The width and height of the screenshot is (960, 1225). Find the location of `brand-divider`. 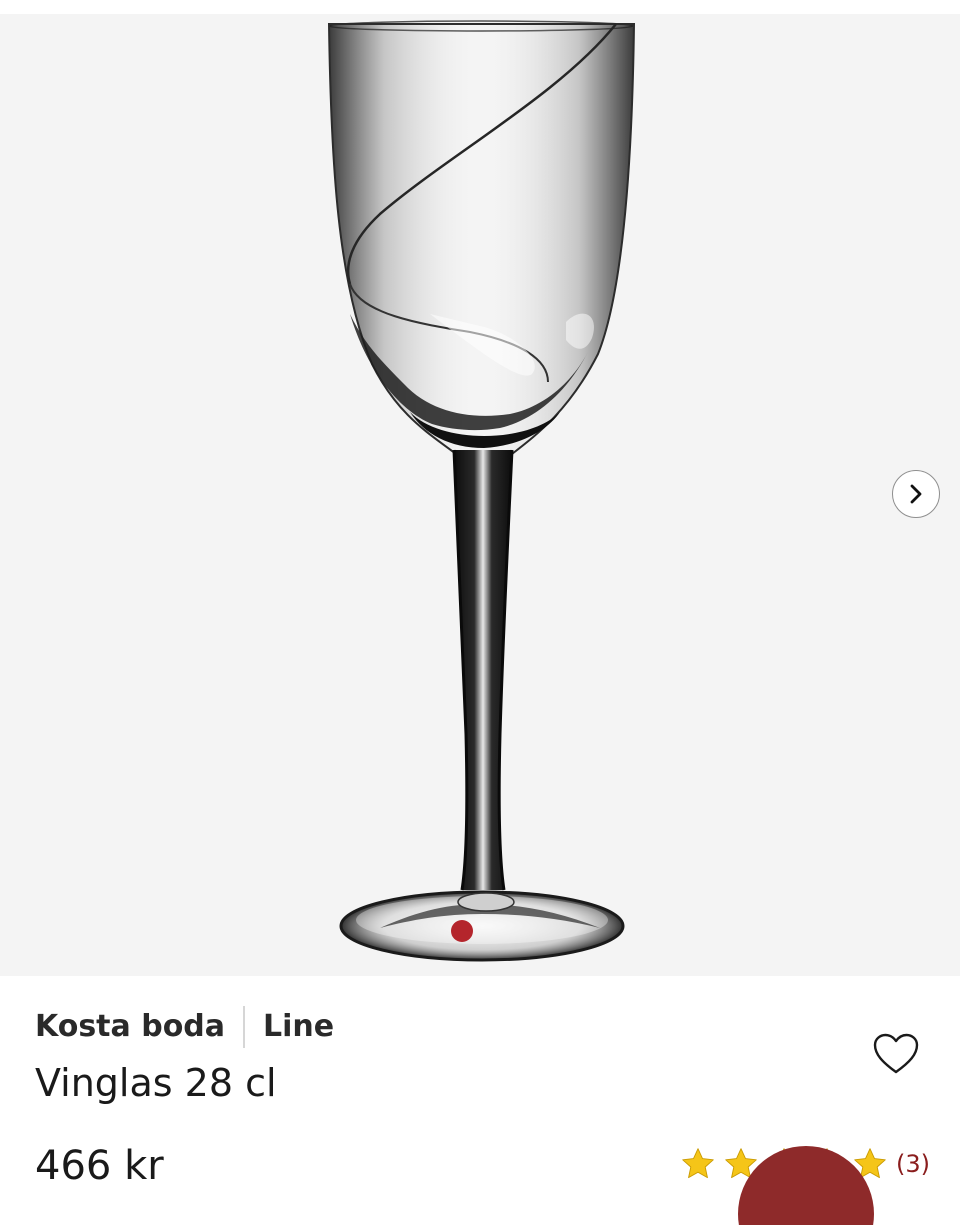

brand-divider is located at coordinates (244, 1027).